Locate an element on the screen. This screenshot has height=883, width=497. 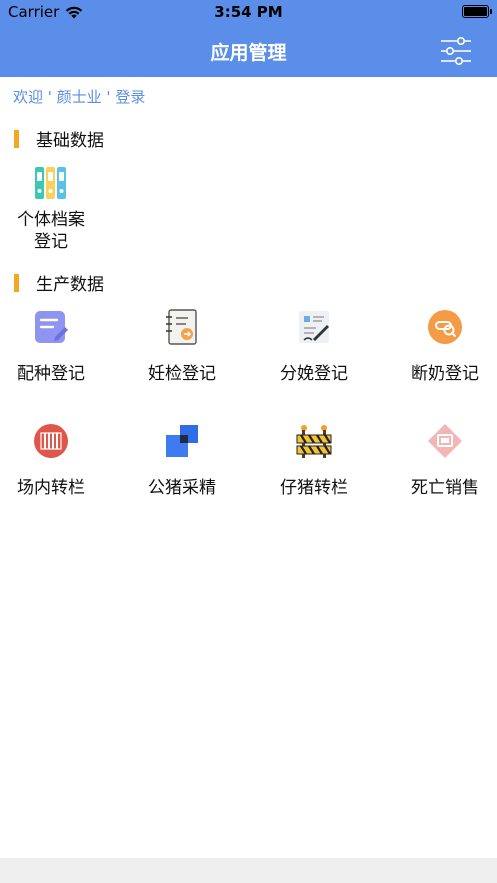
tile-pregnancy-check: 妊检登记 is located at coordinates (182, 346).